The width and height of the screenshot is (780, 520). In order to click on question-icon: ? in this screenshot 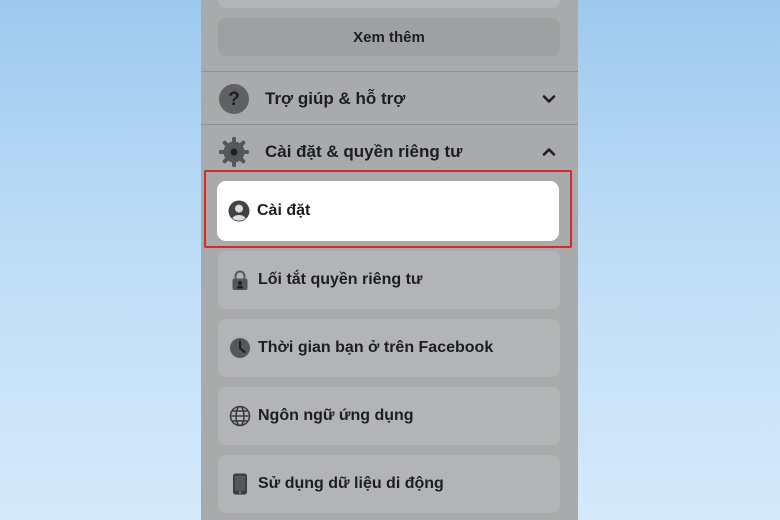, I will do `click(234, 99)`.